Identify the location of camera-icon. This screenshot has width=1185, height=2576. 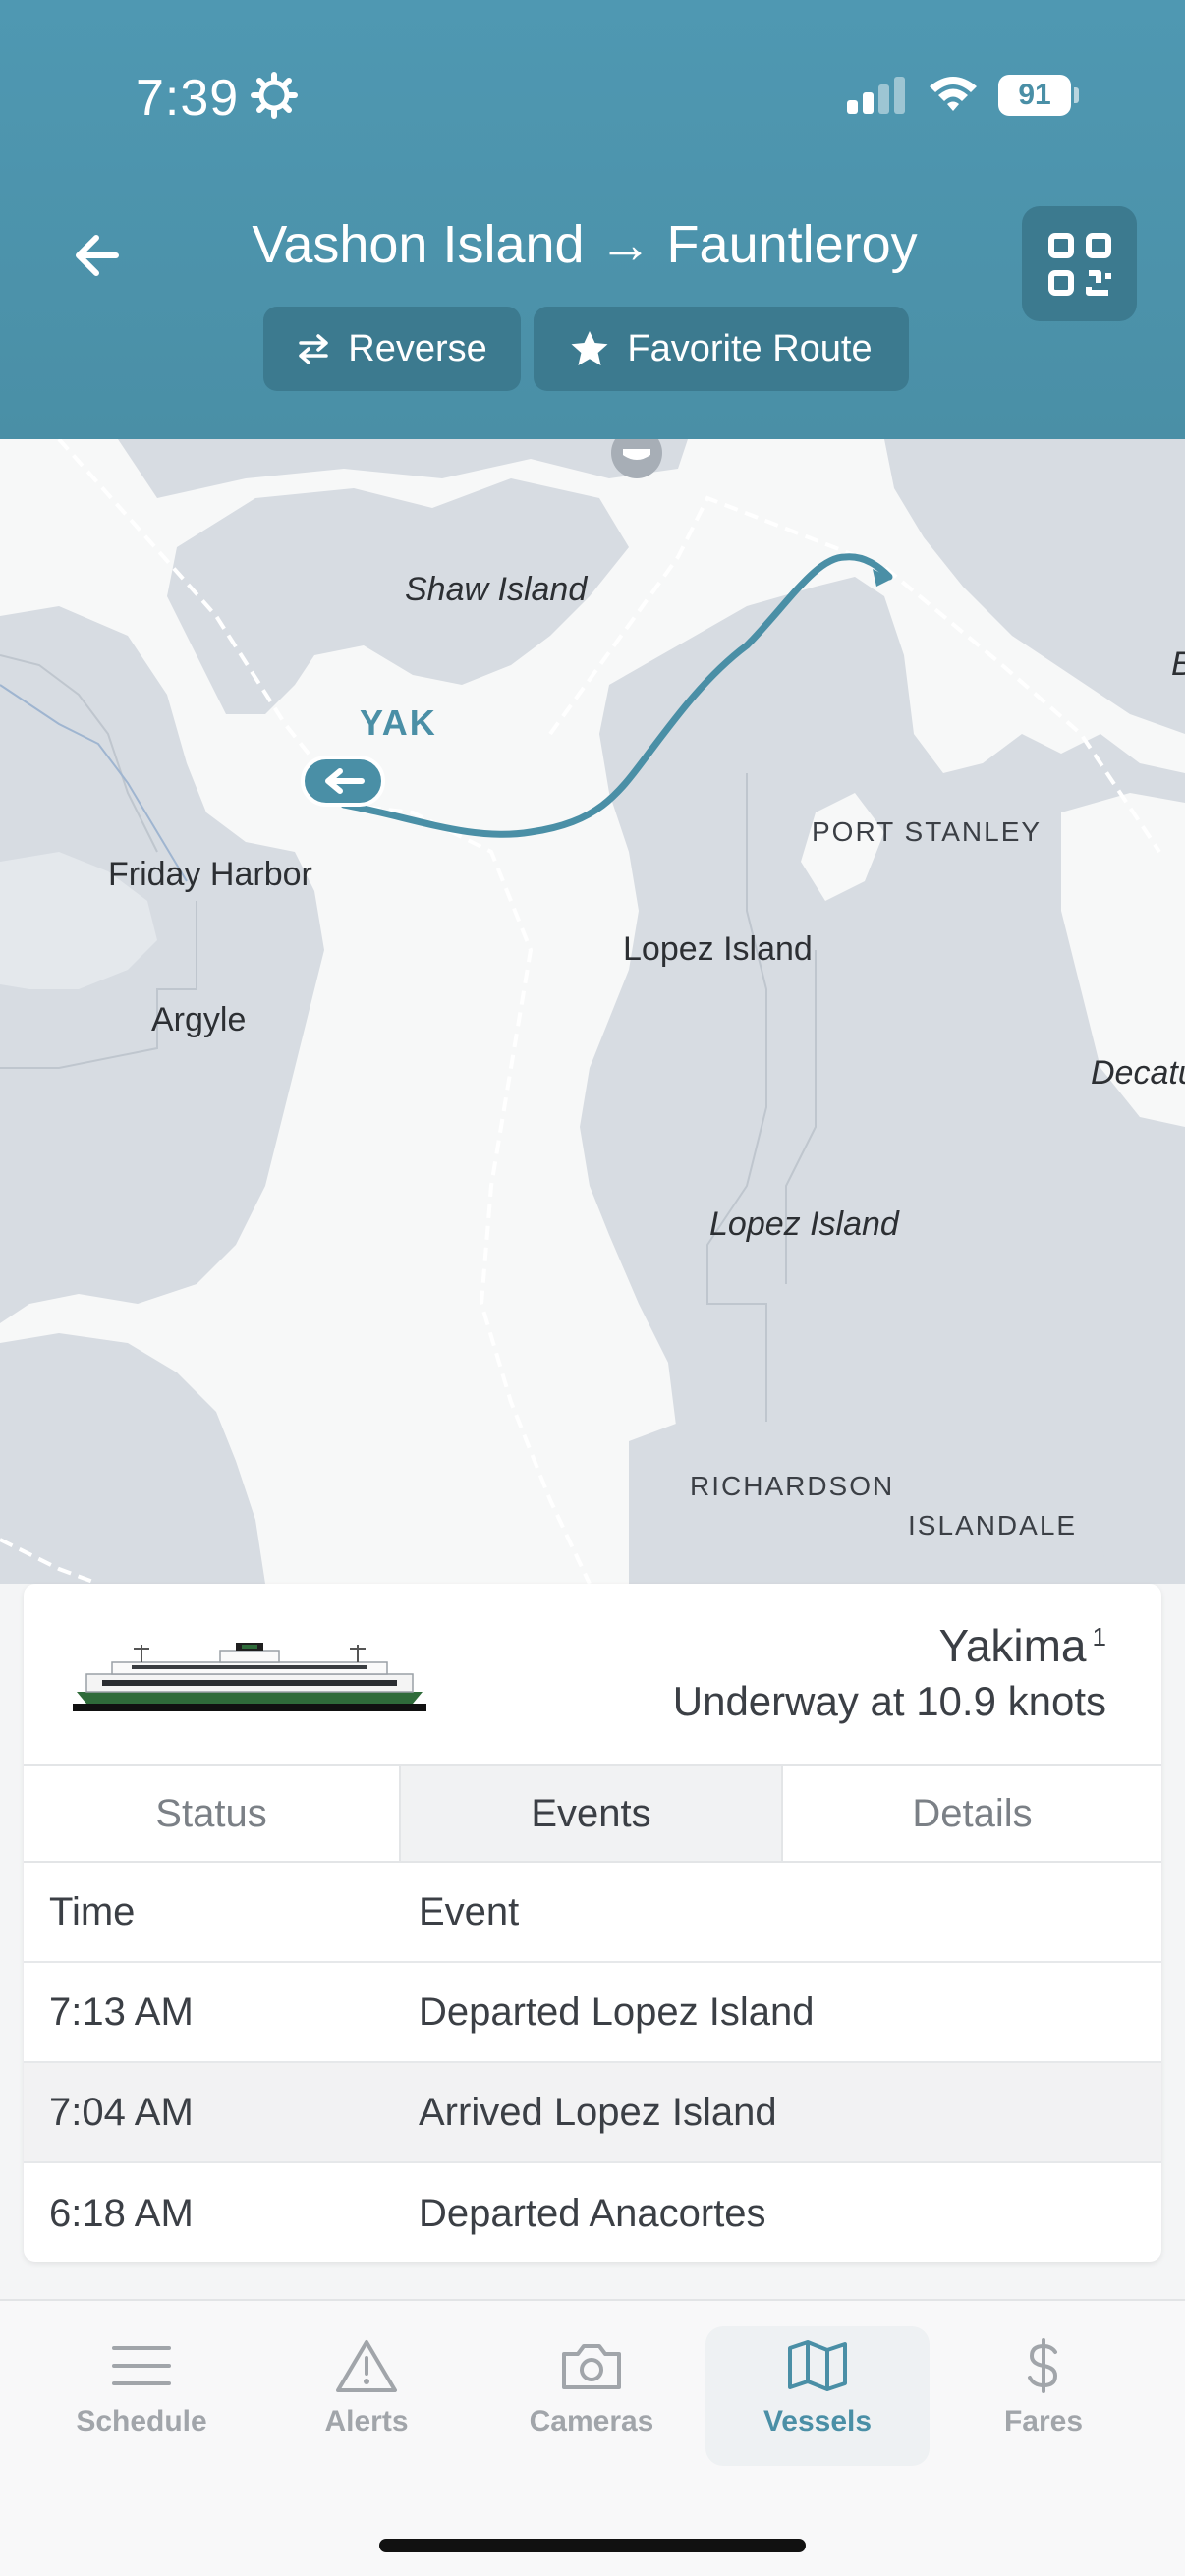
(592, 2366).